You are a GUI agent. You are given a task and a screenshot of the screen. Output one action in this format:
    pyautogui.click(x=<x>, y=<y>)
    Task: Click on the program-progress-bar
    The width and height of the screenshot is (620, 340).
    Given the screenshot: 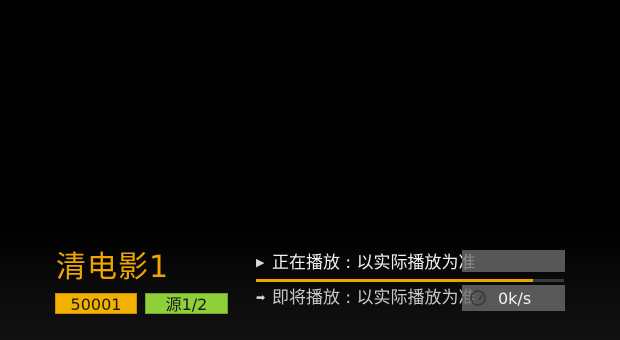 What is the action you would take?
    pyautogui.click(x=410, y=280)
    